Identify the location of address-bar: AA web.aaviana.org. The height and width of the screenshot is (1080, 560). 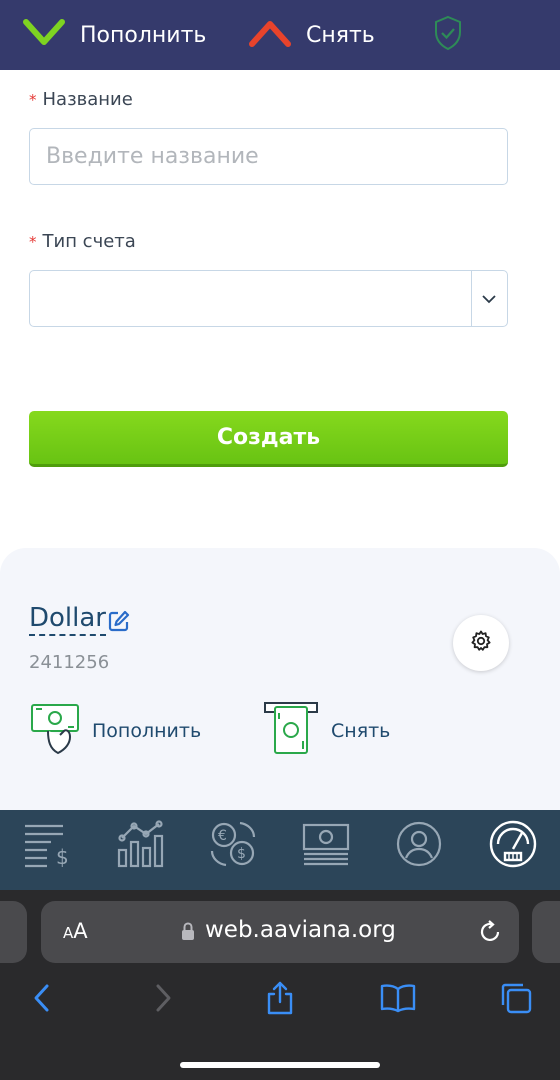
(280, 932).